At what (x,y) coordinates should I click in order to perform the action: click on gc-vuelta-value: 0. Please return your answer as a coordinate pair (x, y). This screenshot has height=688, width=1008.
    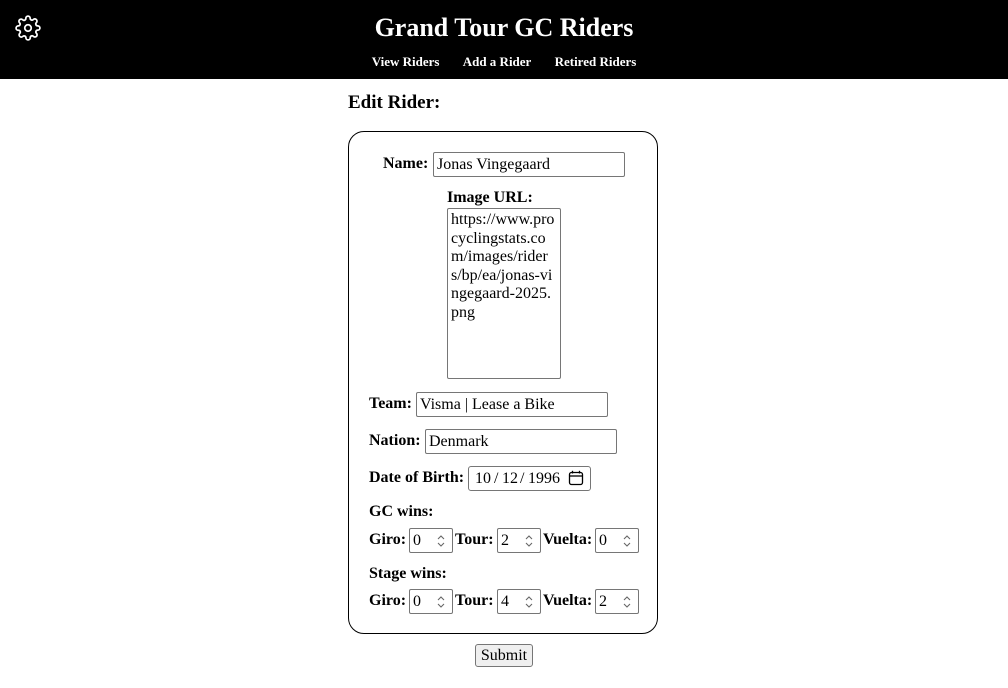
    Looking at the image, I should click on (603, 540).